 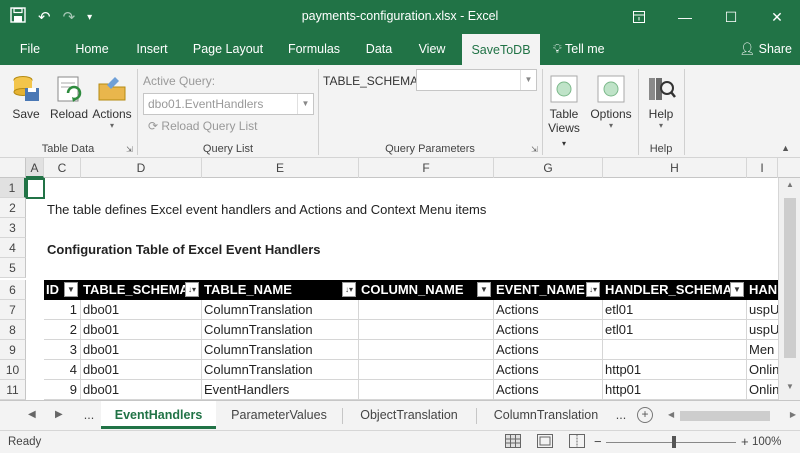 I want to click on zoom-in-icon: +, so click(x=745, y=441).